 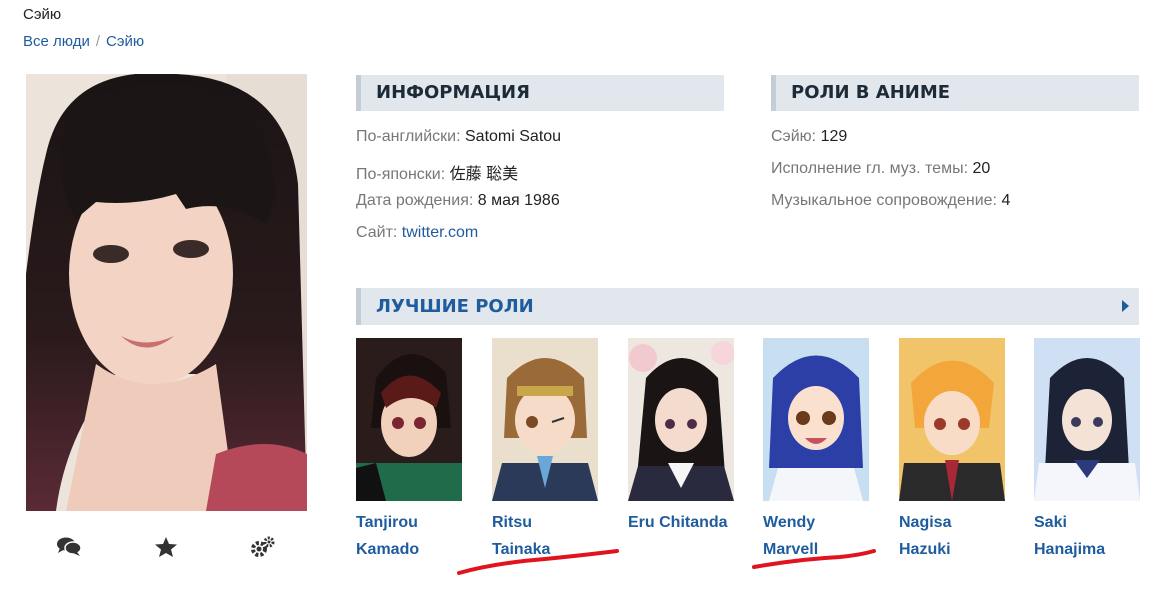 I want to click on person-actions, so click(x=166, y=547).